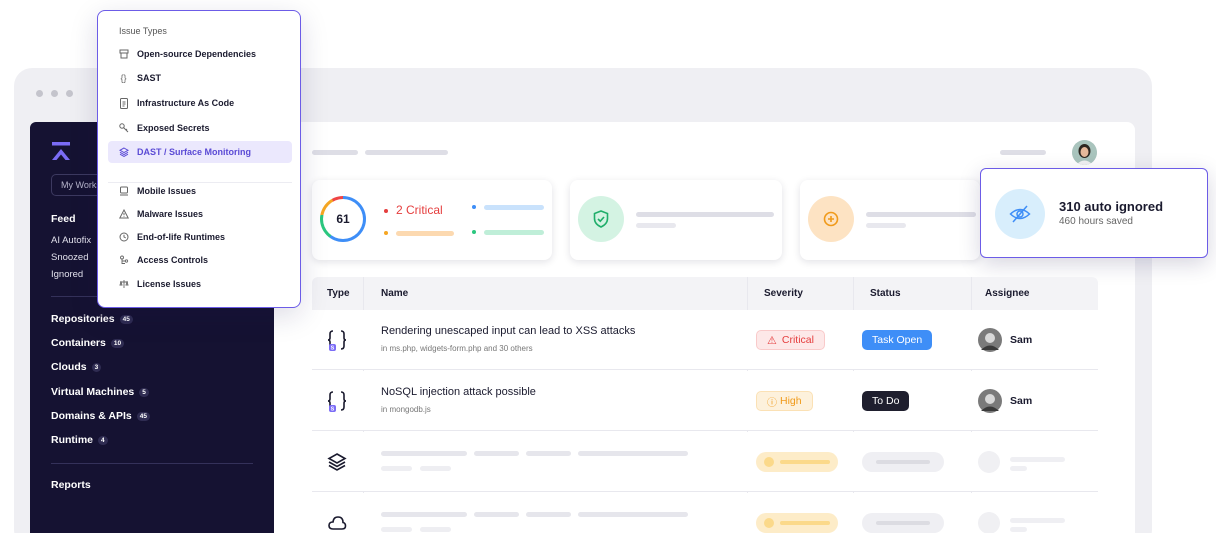 The image size is (1216, 533). I want to click on window-controls, so click(54, 93).